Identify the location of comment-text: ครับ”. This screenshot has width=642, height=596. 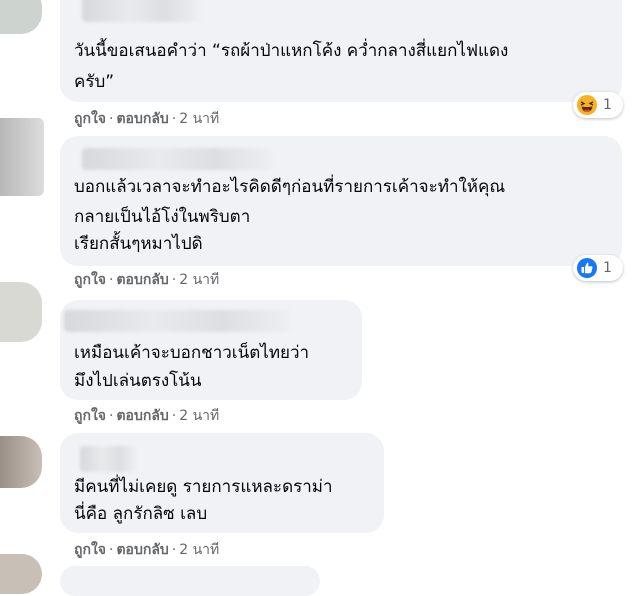
(94, 82).